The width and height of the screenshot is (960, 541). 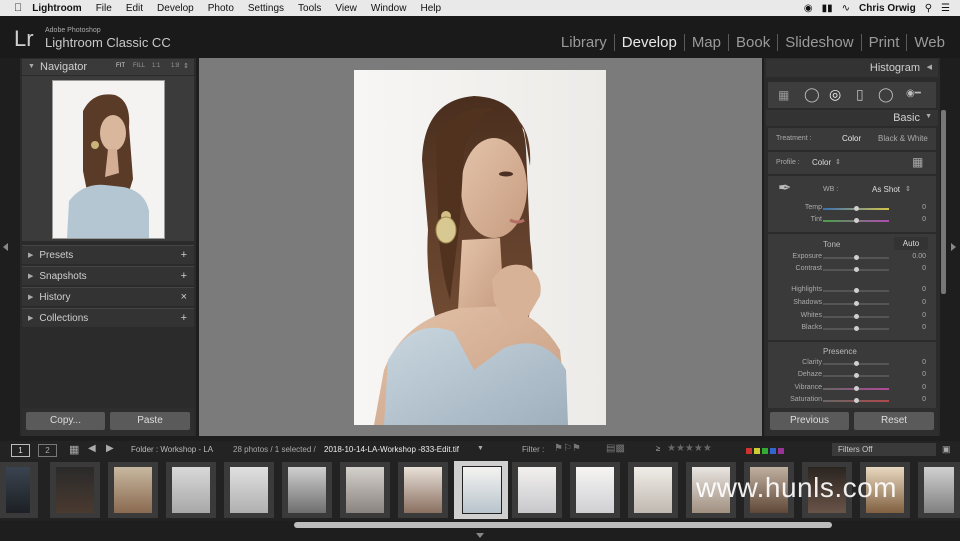 I want to click on tint-value: 0, so click(x=924, y=219).